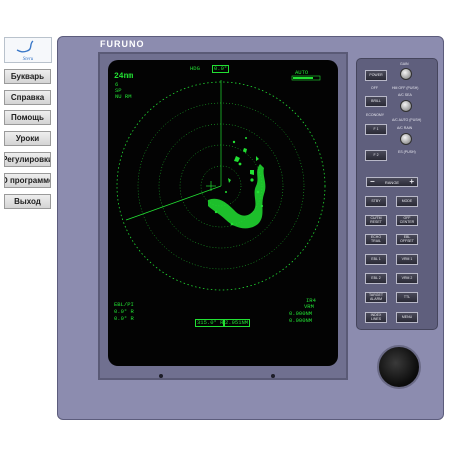  Describe the element at coordinates (122, 44) in the screenshot. I see `brand-label: FURUNO` at that location.